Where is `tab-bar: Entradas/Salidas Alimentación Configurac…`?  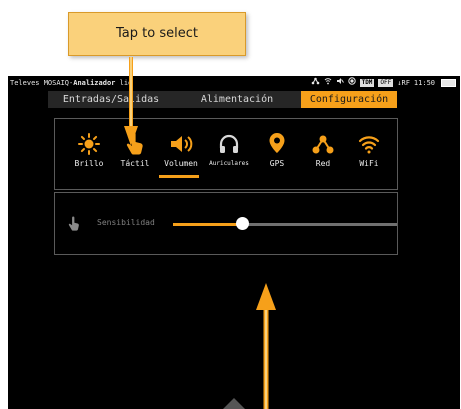 tab-bar: Entradas/Salidas Alimentación Configurac… is located at coordinates (222, 99).